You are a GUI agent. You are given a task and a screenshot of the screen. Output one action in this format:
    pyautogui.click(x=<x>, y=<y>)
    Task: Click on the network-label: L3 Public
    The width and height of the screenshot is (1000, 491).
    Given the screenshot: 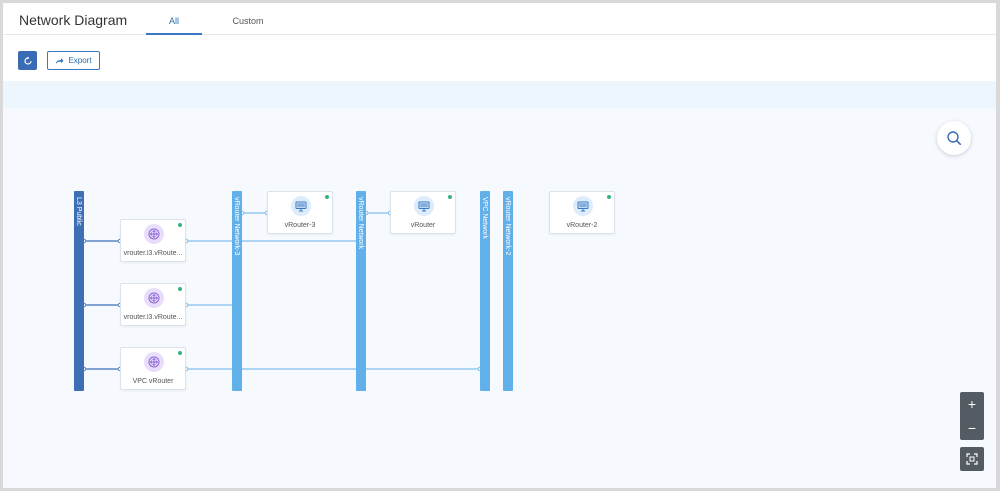 What is the action you would take?
    pyautogui.click(x=78, y=211)
    